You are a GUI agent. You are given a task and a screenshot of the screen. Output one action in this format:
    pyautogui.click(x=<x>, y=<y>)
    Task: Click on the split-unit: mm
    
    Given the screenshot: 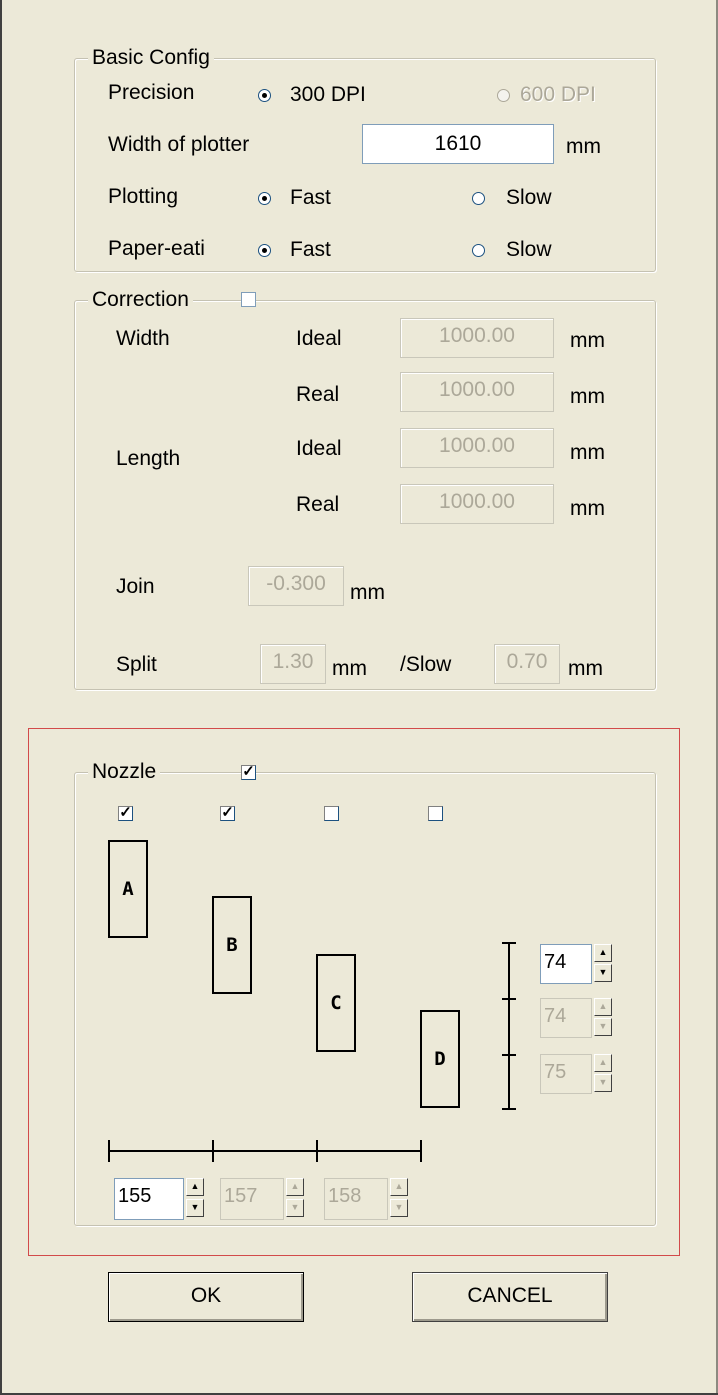 What is the action you would take?
    pyautogui.click(x=349, y=668)
    